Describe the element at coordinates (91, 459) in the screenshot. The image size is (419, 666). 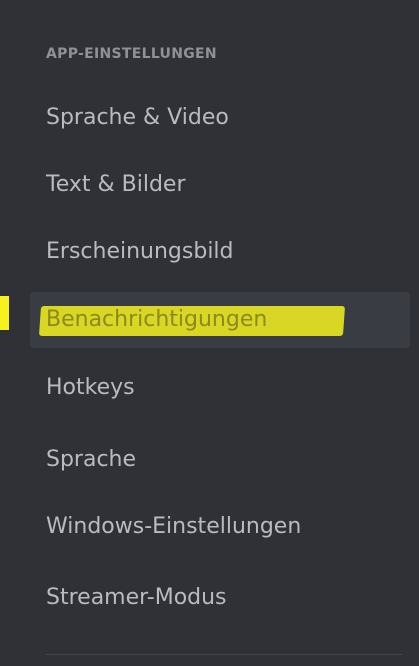
I see `sidebar-item-label: Sprache` at that location.